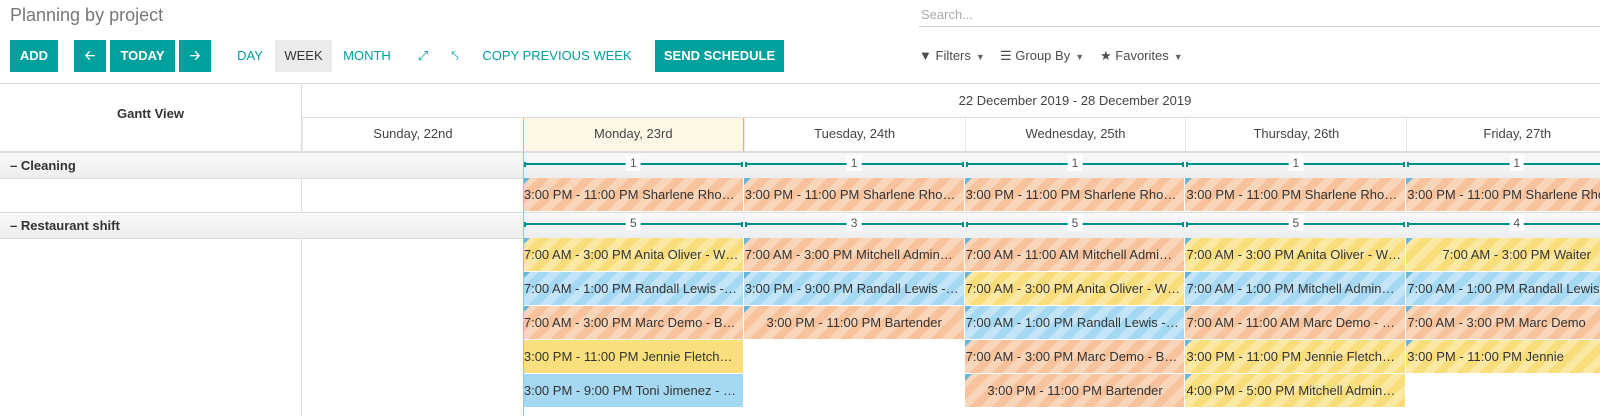 The height and width of the screenshot is (416, 1600). Describe the element at coordinates (70, 225) in the screenshot. I see `group-name: Restaurant shift` at that location.